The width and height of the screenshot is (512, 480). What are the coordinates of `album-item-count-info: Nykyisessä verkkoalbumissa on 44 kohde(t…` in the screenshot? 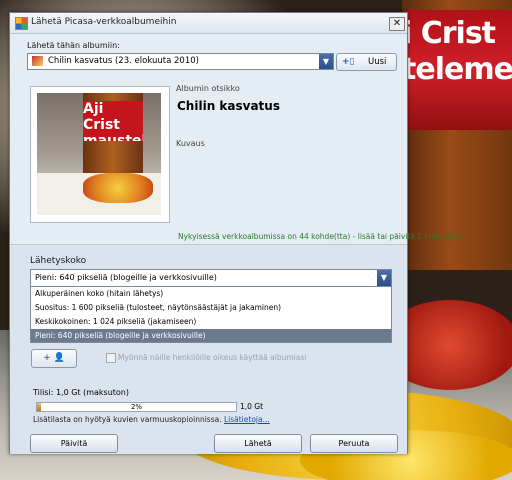 It's located at (321, 236).